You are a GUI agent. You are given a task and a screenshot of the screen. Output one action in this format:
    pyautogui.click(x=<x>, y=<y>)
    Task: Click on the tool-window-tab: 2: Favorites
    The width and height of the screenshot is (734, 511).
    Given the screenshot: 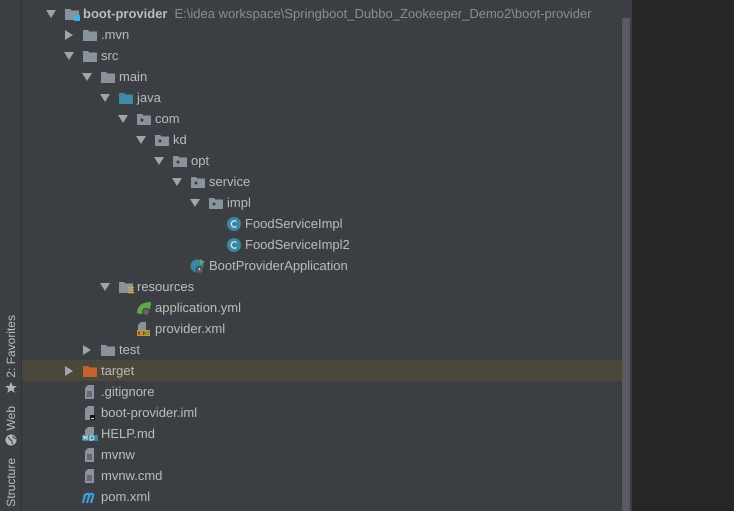 What is the action you would take?
    pyautogui.click(x=11, y=346)
    